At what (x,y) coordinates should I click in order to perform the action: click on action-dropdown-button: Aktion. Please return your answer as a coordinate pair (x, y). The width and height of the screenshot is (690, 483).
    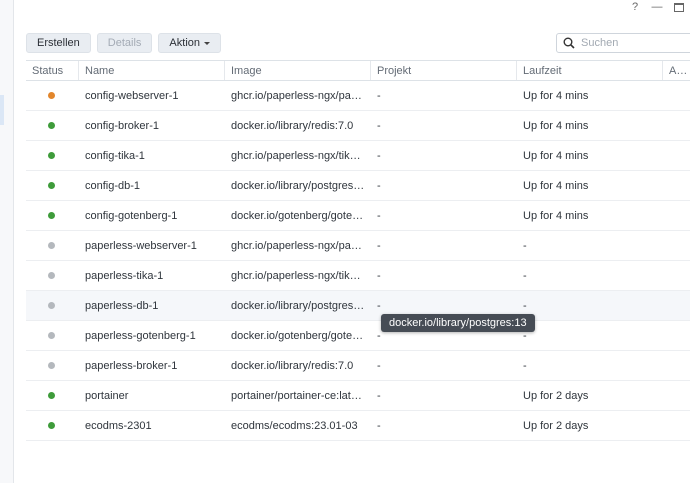
    Looking at the image, I should click on (189, 43).